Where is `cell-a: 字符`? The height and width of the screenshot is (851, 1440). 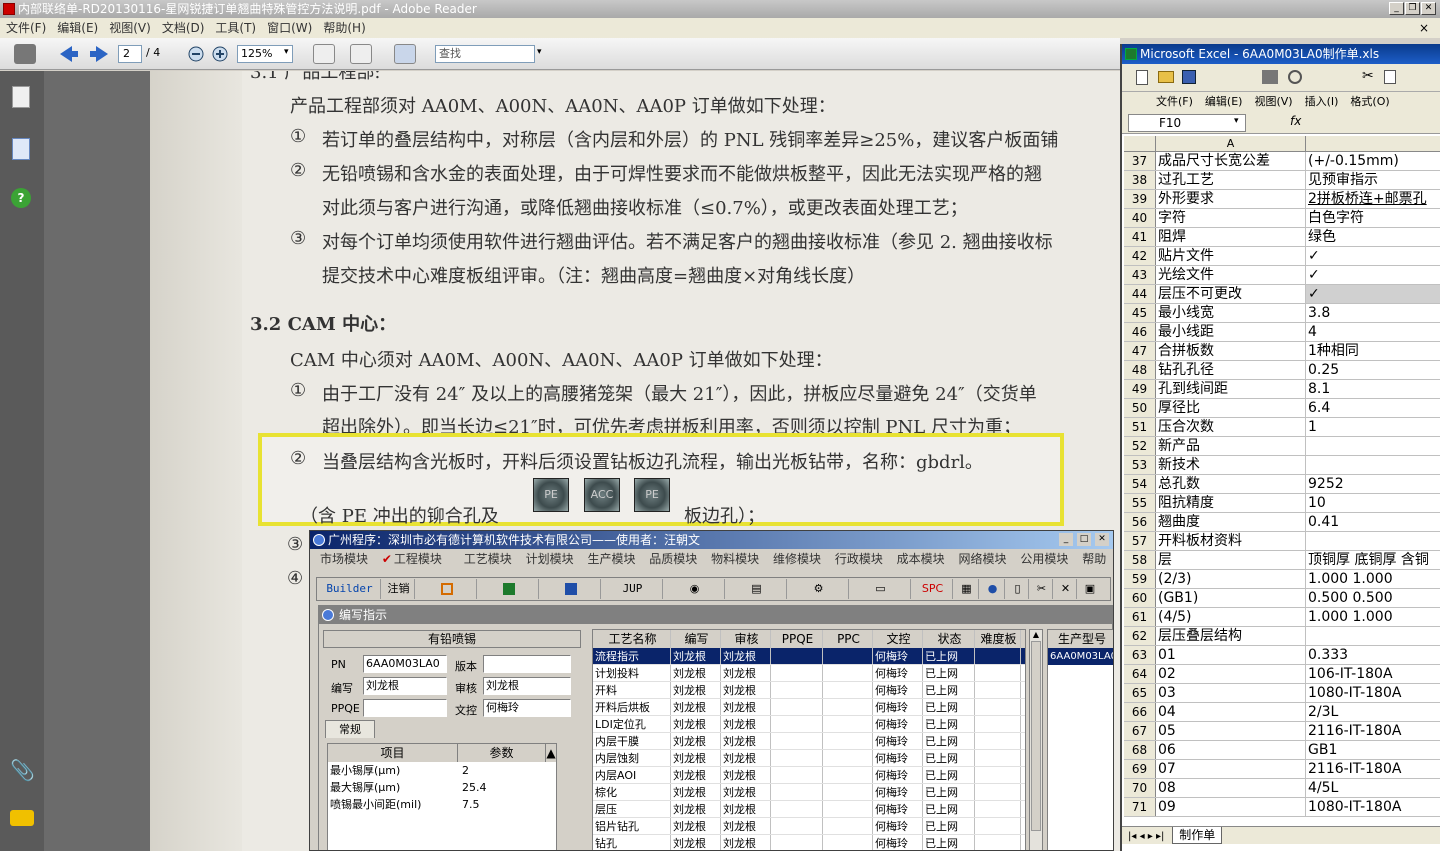
cell-a: 字符 is located at coordinates (1231, 218).